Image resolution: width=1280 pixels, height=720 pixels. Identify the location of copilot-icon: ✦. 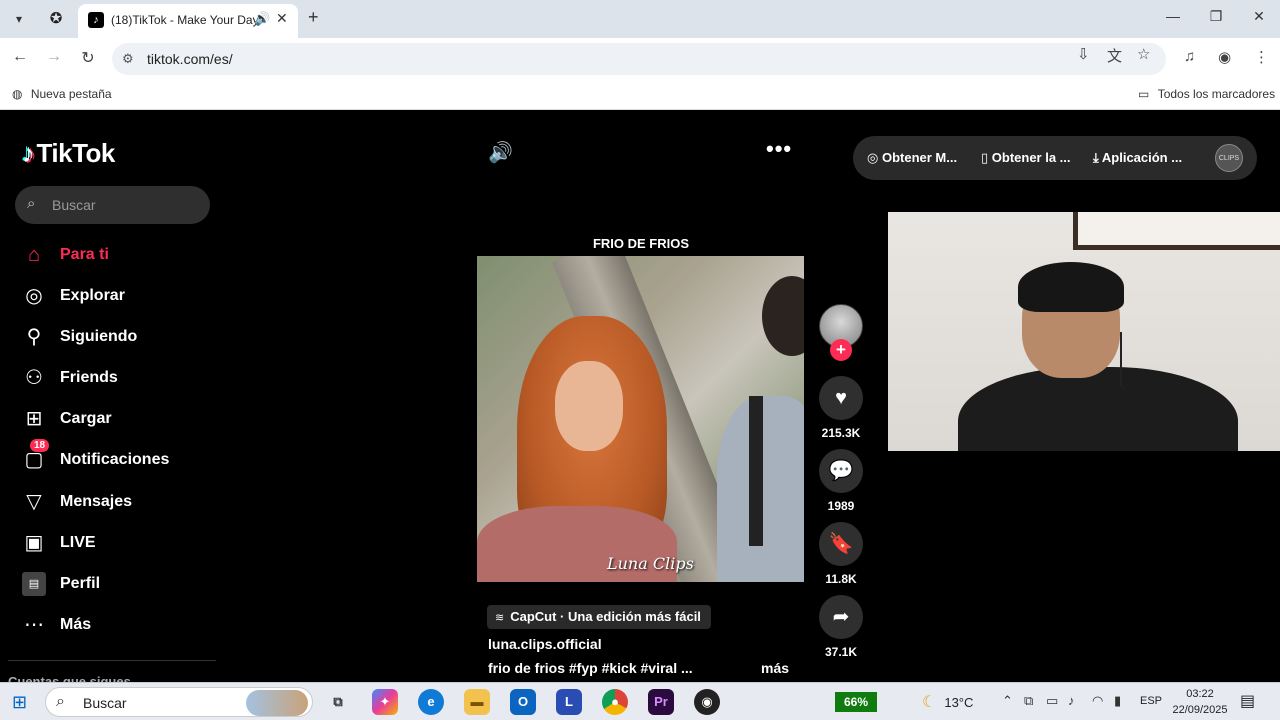
(385, 702).